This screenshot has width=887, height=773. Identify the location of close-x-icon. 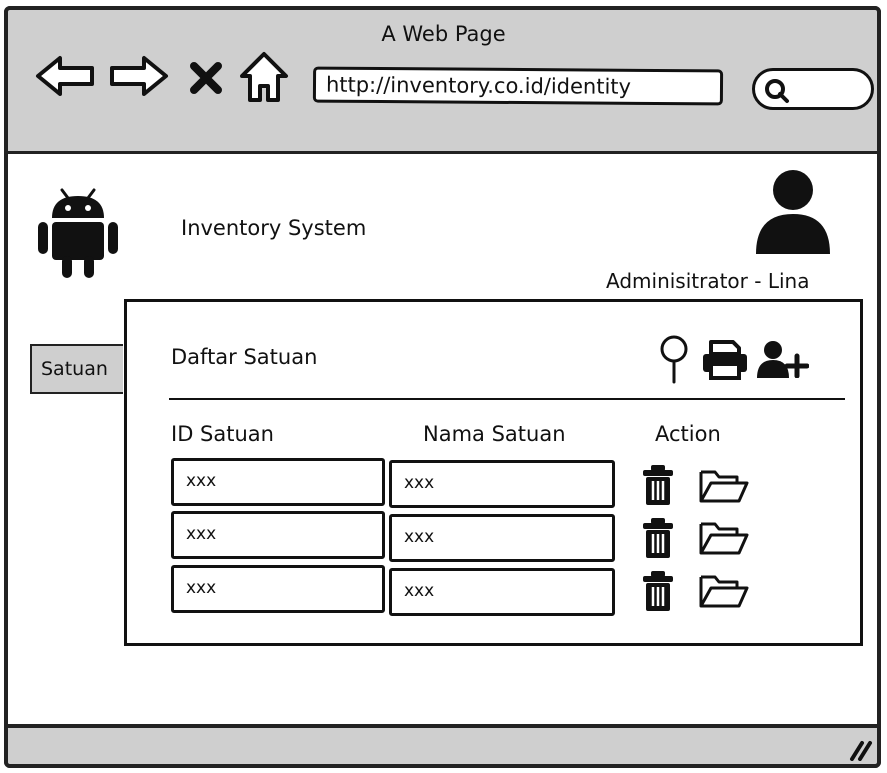
(206, 78).